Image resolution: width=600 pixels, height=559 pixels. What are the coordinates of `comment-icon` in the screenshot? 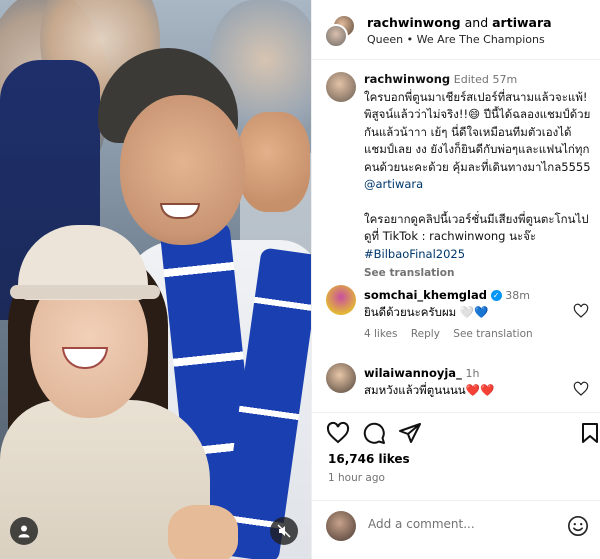 It's located at (374, 433).